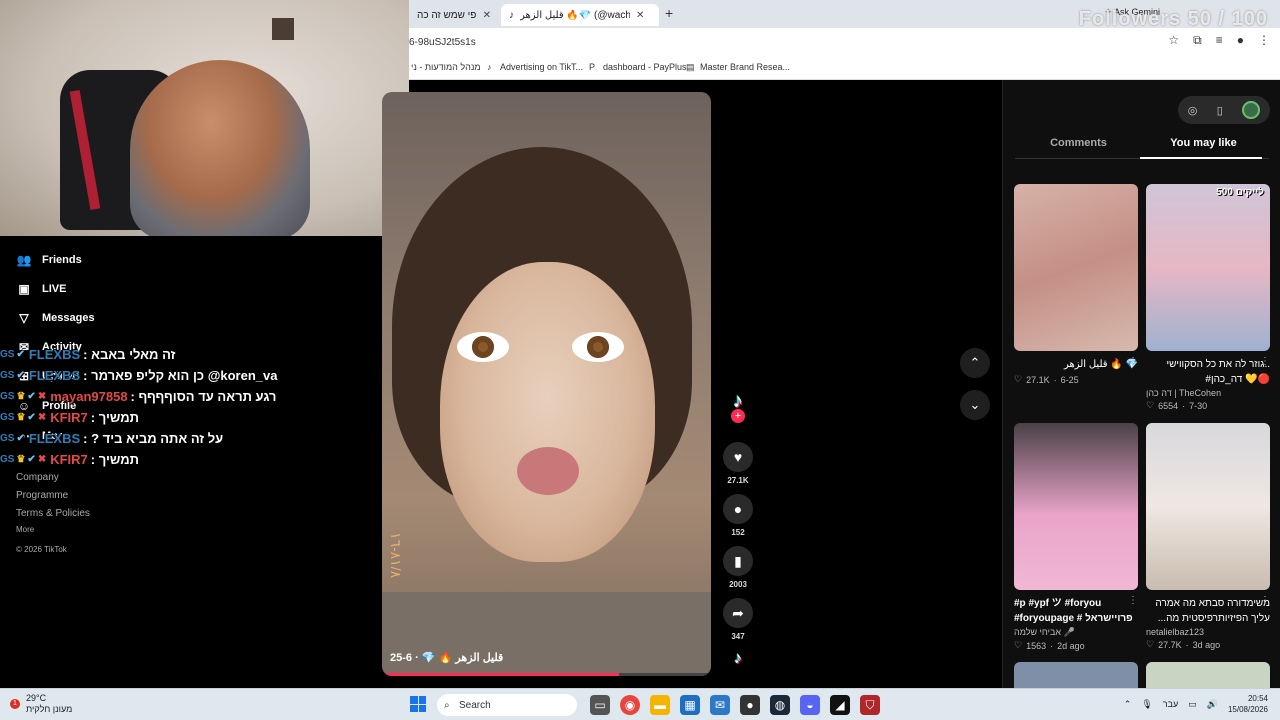  I want to click on sound-button: ♪, so click(738, 659).